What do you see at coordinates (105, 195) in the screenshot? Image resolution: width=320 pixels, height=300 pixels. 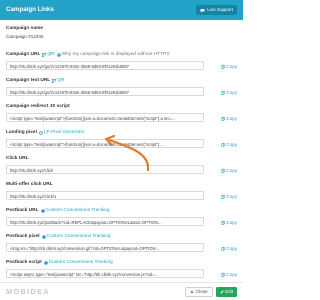 I see `multi-offer-click-url-field: http://trk.clktrk.xyz/click/1` at bounding box center [105, 195].